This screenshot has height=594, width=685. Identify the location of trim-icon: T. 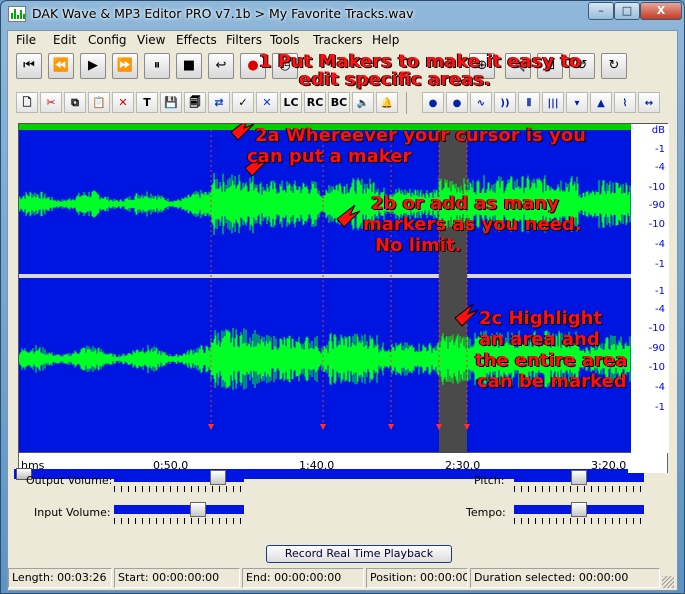
(147, 102).